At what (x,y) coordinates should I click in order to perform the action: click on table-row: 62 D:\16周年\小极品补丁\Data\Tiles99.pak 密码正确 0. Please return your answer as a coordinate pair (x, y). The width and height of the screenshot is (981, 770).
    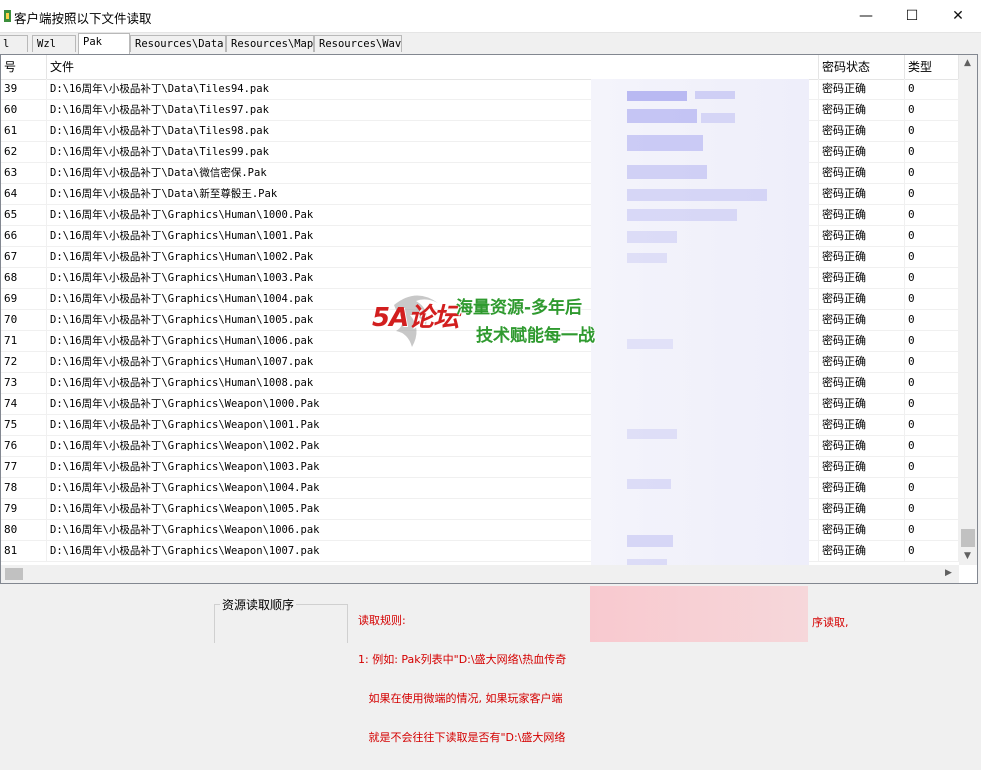
    Looking at the image, I should click on (480, 152).